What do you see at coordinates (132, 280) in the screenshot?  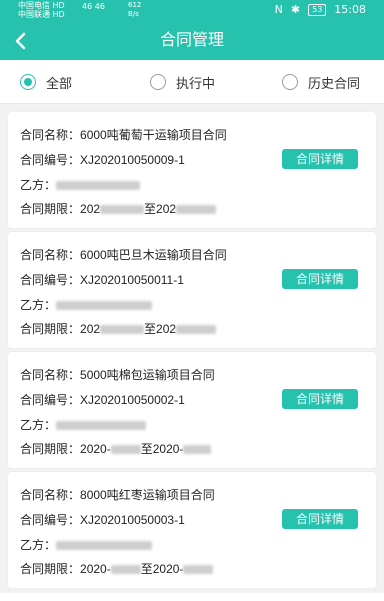 I see `contract-number: XJ202010050011-1` at bounding box center [132, 280].